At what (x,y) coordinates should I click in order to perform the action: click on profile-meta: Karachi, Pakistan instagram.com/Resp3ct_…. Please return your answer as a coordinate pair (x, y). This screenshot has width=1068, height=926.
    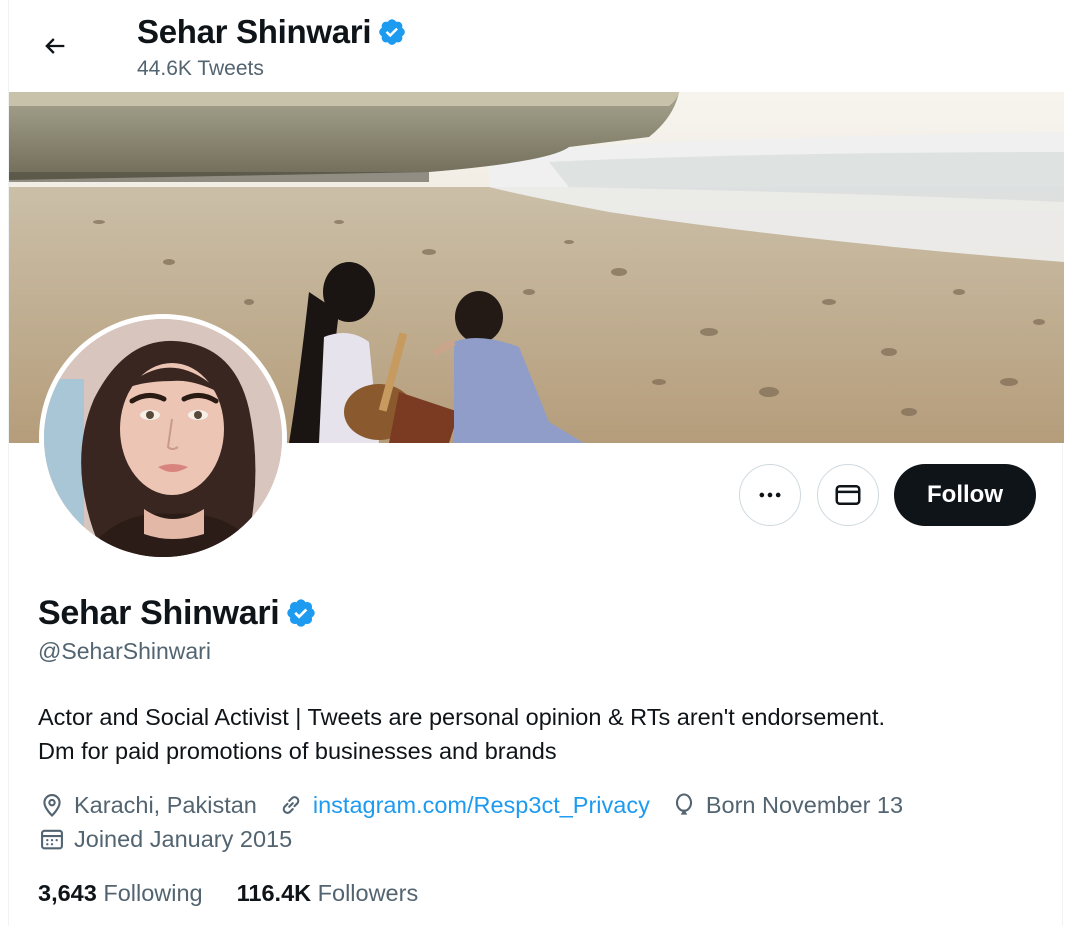
    Looking at the image, I should click on (538, 822).